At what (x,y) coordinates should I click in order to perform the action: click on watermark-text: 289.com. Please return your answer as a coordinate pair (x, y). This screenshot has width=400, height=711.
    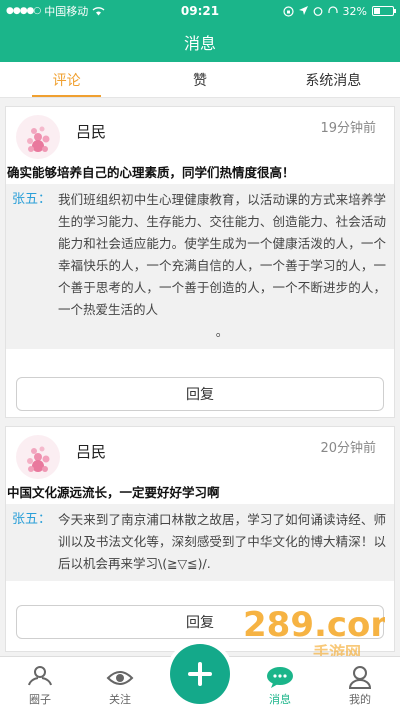
    Looking at the image, I should click on (314, 625).